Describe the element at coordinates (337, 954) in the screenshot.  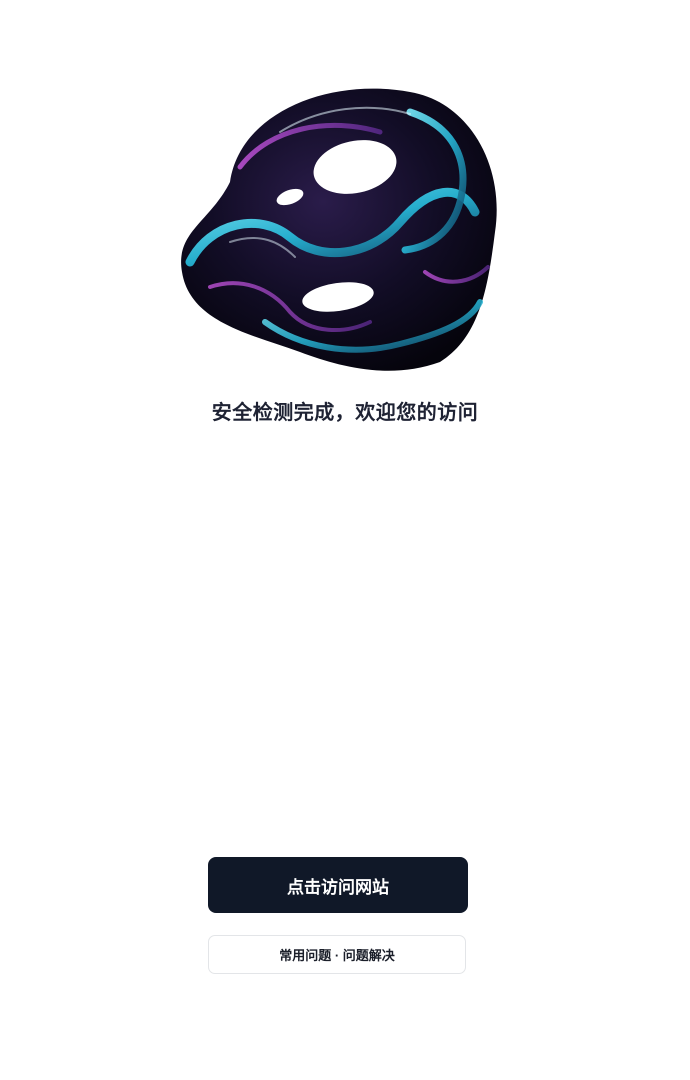
I see `faq-button: 常用问题 · 问题解决` at that location.